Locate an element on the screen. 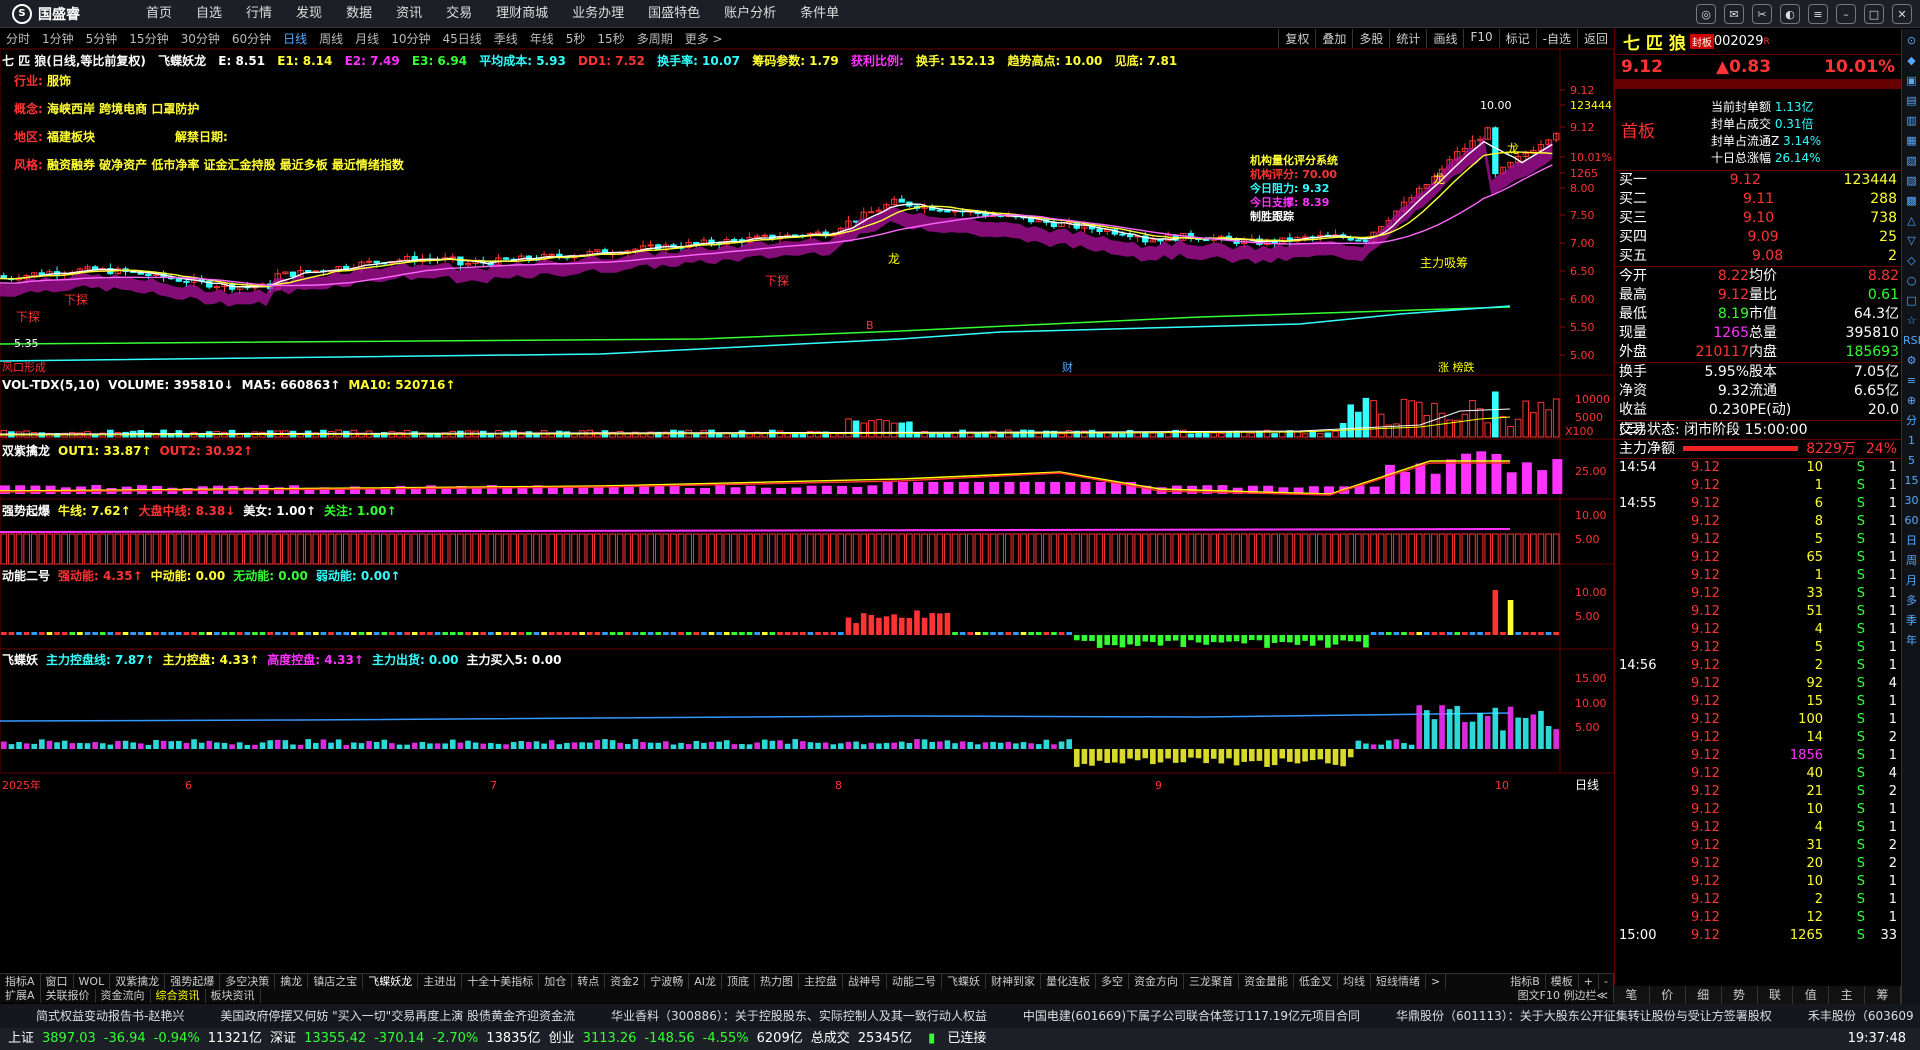 This screenshot has width=1920, height=1050. news-item-0: 简式权益变动报告书-赵艳兴 is located at coordinates (110, 1016).